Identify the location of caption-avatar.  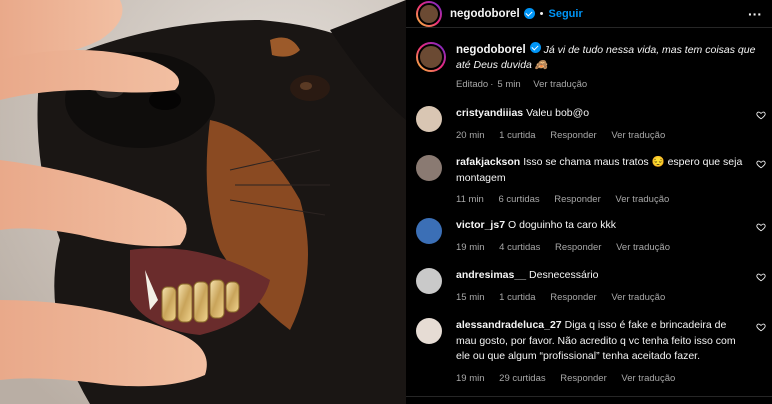
(431, 57).